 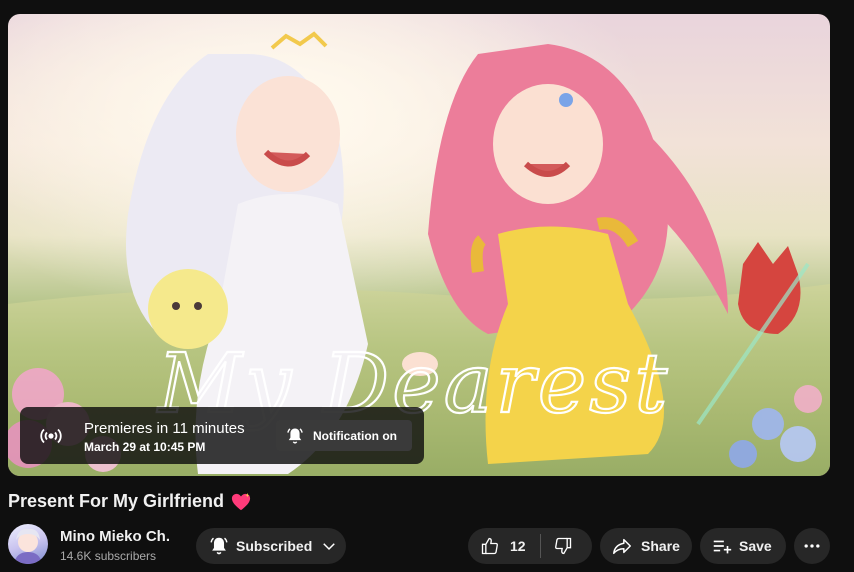 What do you see at coordinates (355, 435) in the screenshot?
I see `notification-on-label: Notification on` at bounding box center [355, 435].